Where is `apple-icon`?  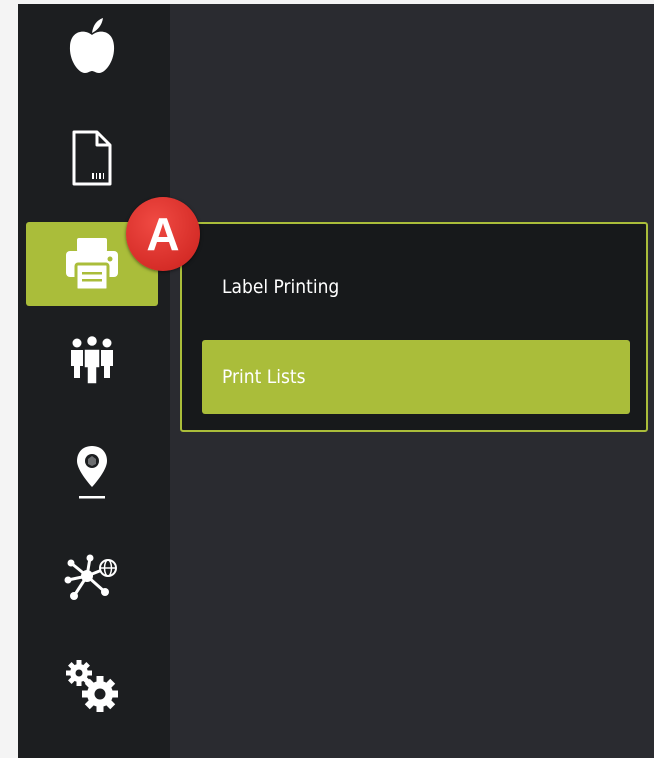 apple-icon is located at coordinates (92, 45).